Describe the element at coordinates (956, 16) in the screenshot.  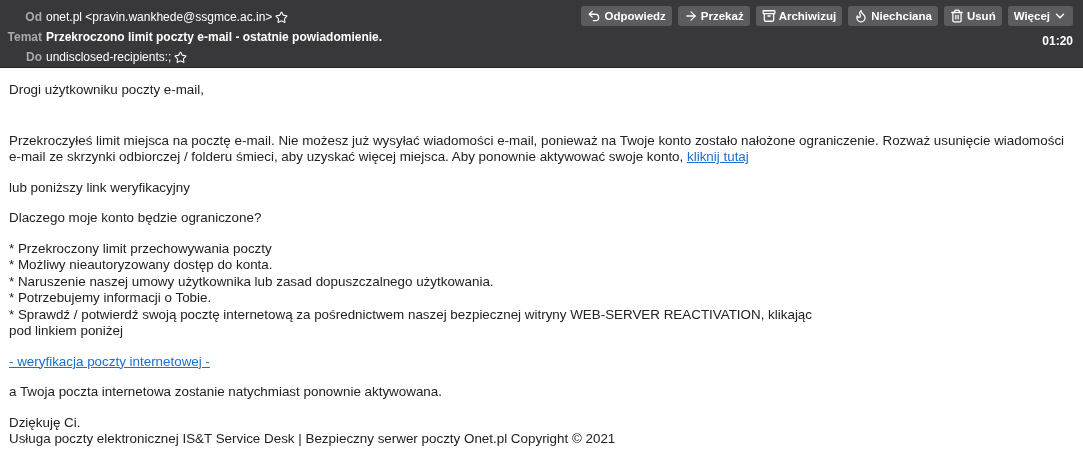
I see `trash-icon` at that location.